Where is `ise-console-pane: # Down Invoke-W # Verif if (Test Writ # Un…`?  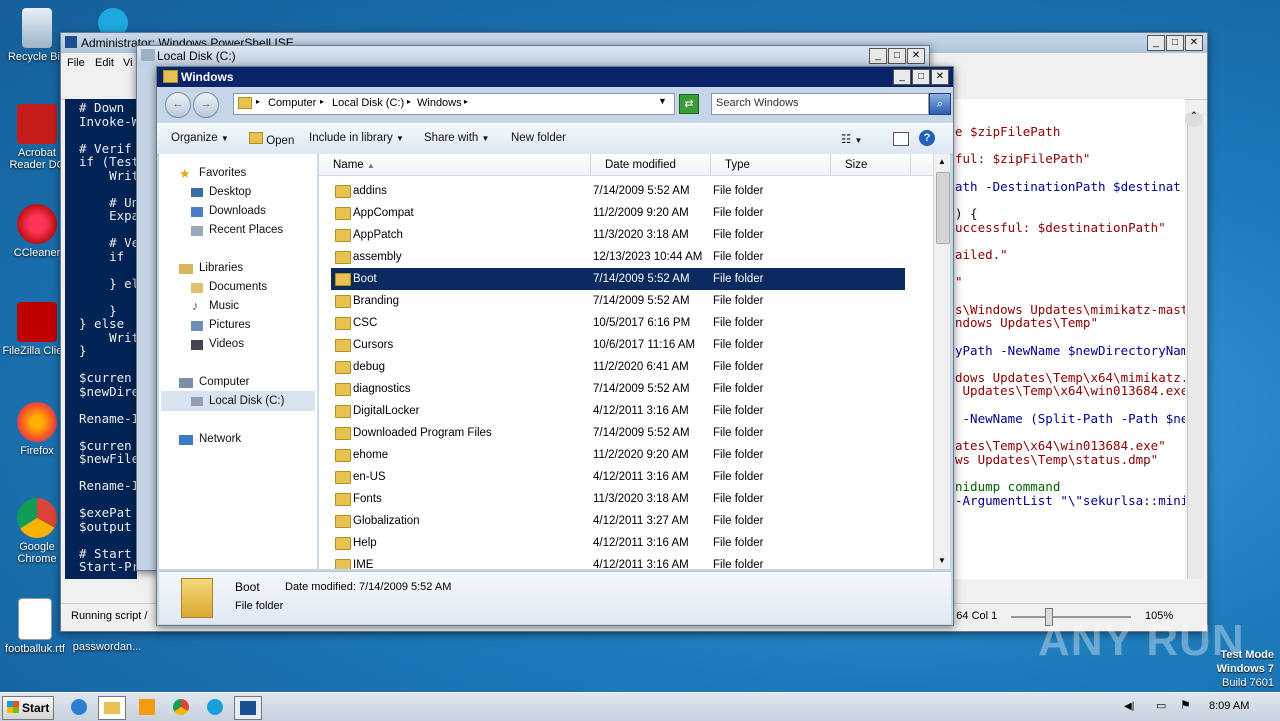 ise-console-pane: # Down Invoke-W # Verif if (Test Writ # Un… is located at coordinates (101, 339).